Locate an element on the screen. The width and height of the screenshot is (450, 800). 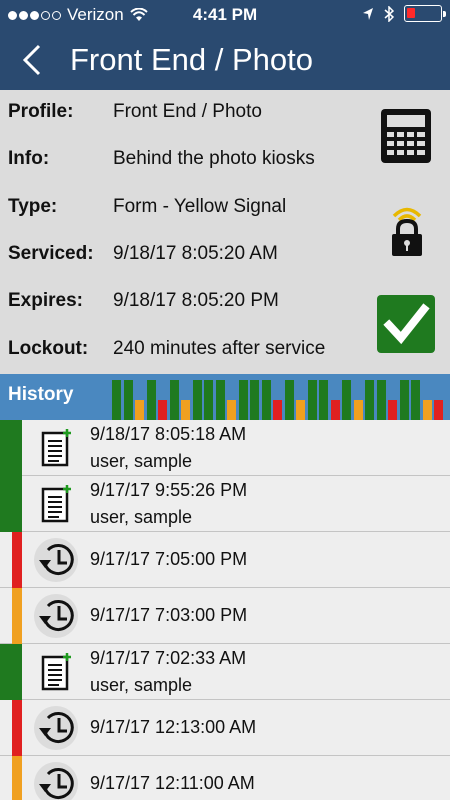
info-label: Info: is located at coordinates (29, 158).